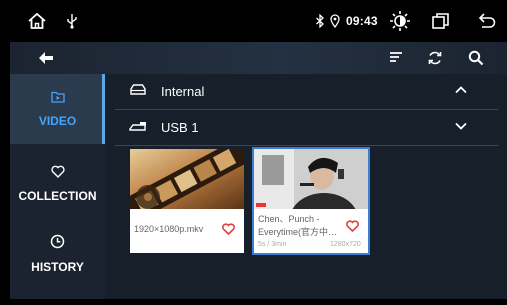 Image resolution: width=507 pixels, height=305 pixels. Describe the element at coordinates (362, 21) in the screenshot. I see `clock-time: 09:43` at that location.